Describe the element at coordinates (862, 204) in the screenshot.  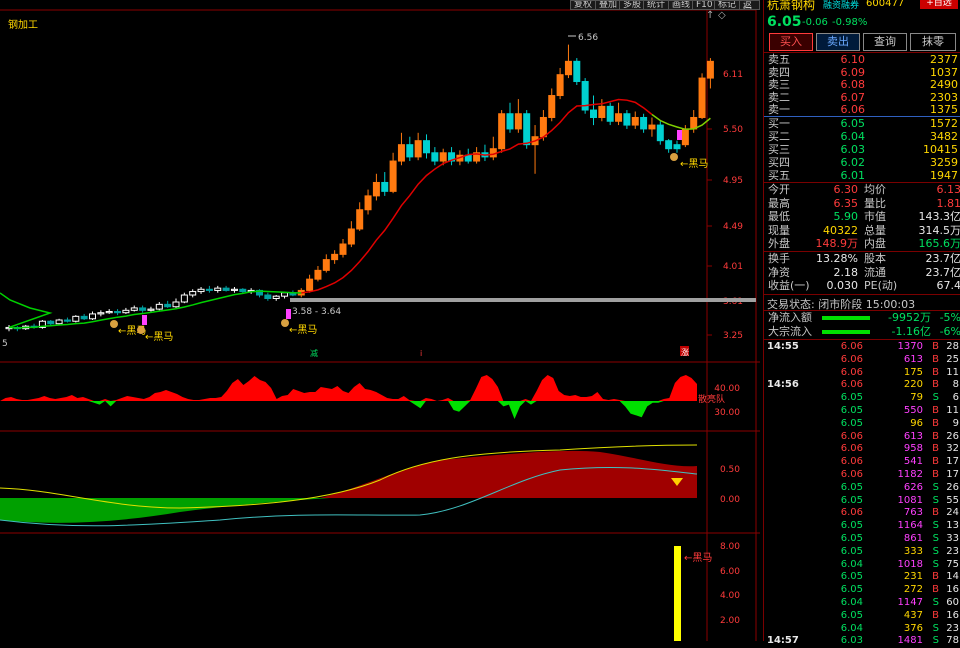
I see `stat-row: 最高6.35量比1.81` at that location.